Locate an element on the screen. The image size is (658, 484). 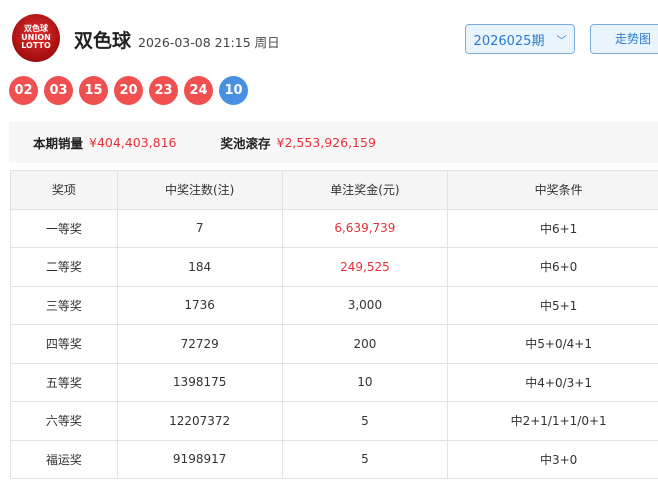
table-cell: 中6+0 is located at coordinates (552, 267).